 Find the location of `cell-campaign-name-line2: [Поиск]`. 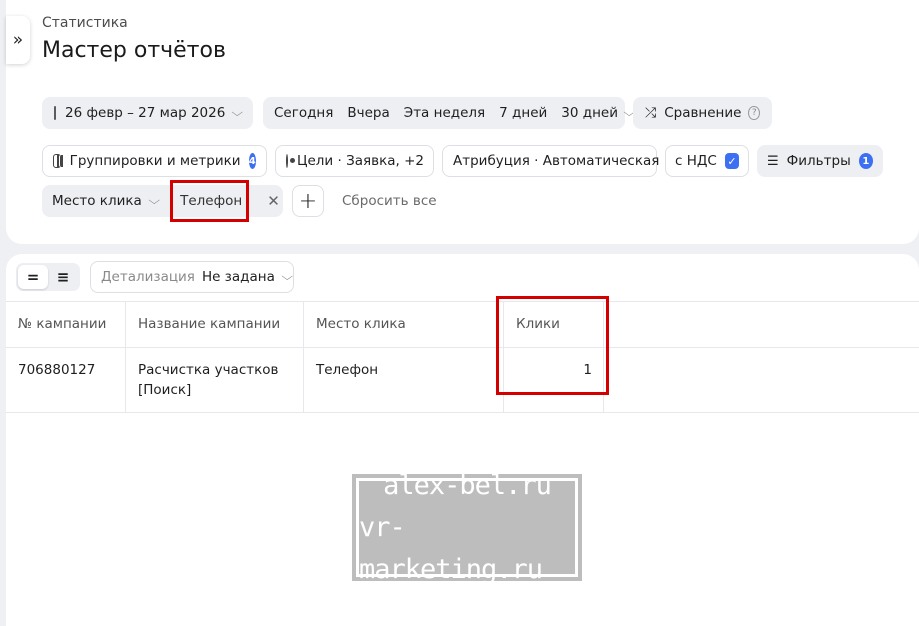

cell-campaign-name-line2: [Поиск] is located at coordinates (165, 390).